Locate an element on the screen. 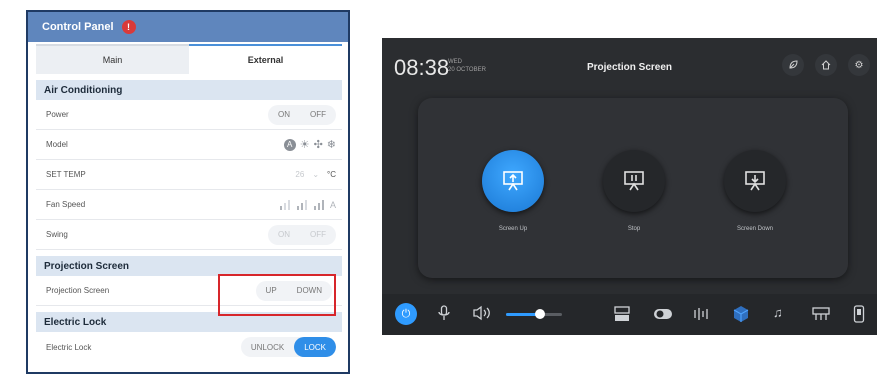 This screenshot has height=380, width=880. model-row: Model A ☀ ✣ ❄ is located at coordinates (189, 145).